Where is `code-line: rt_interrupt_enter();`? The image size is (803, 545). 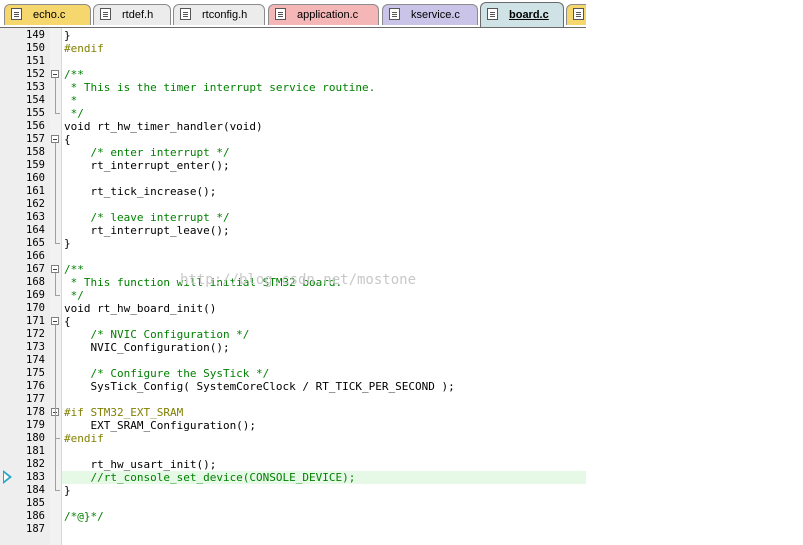
code-line: rt_interrupt_enter(); is located at coordinates (146, 165).